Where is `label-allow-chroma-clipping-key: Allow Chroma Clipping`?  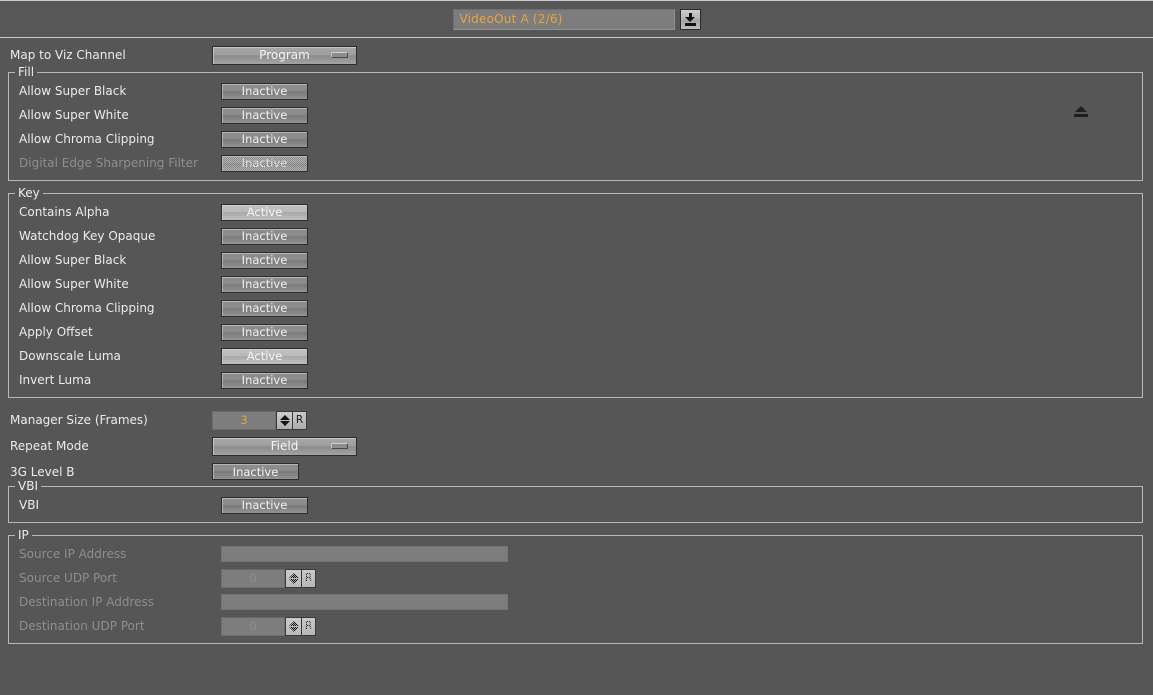
label-allow-chroma-clipping-key: Allow Chroma Clipping is located at coordinates (87, 308).